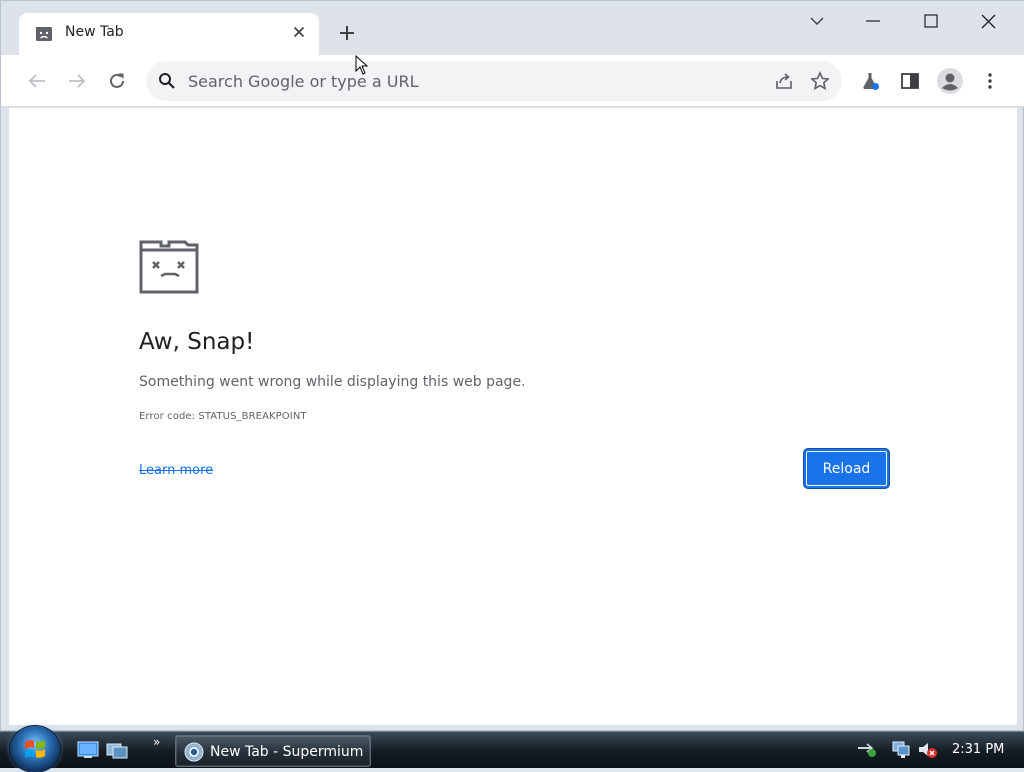  Describe the element at coordinates (169, 34) in the screenshot. I see `tab-new-tab: New Tab` at that location.